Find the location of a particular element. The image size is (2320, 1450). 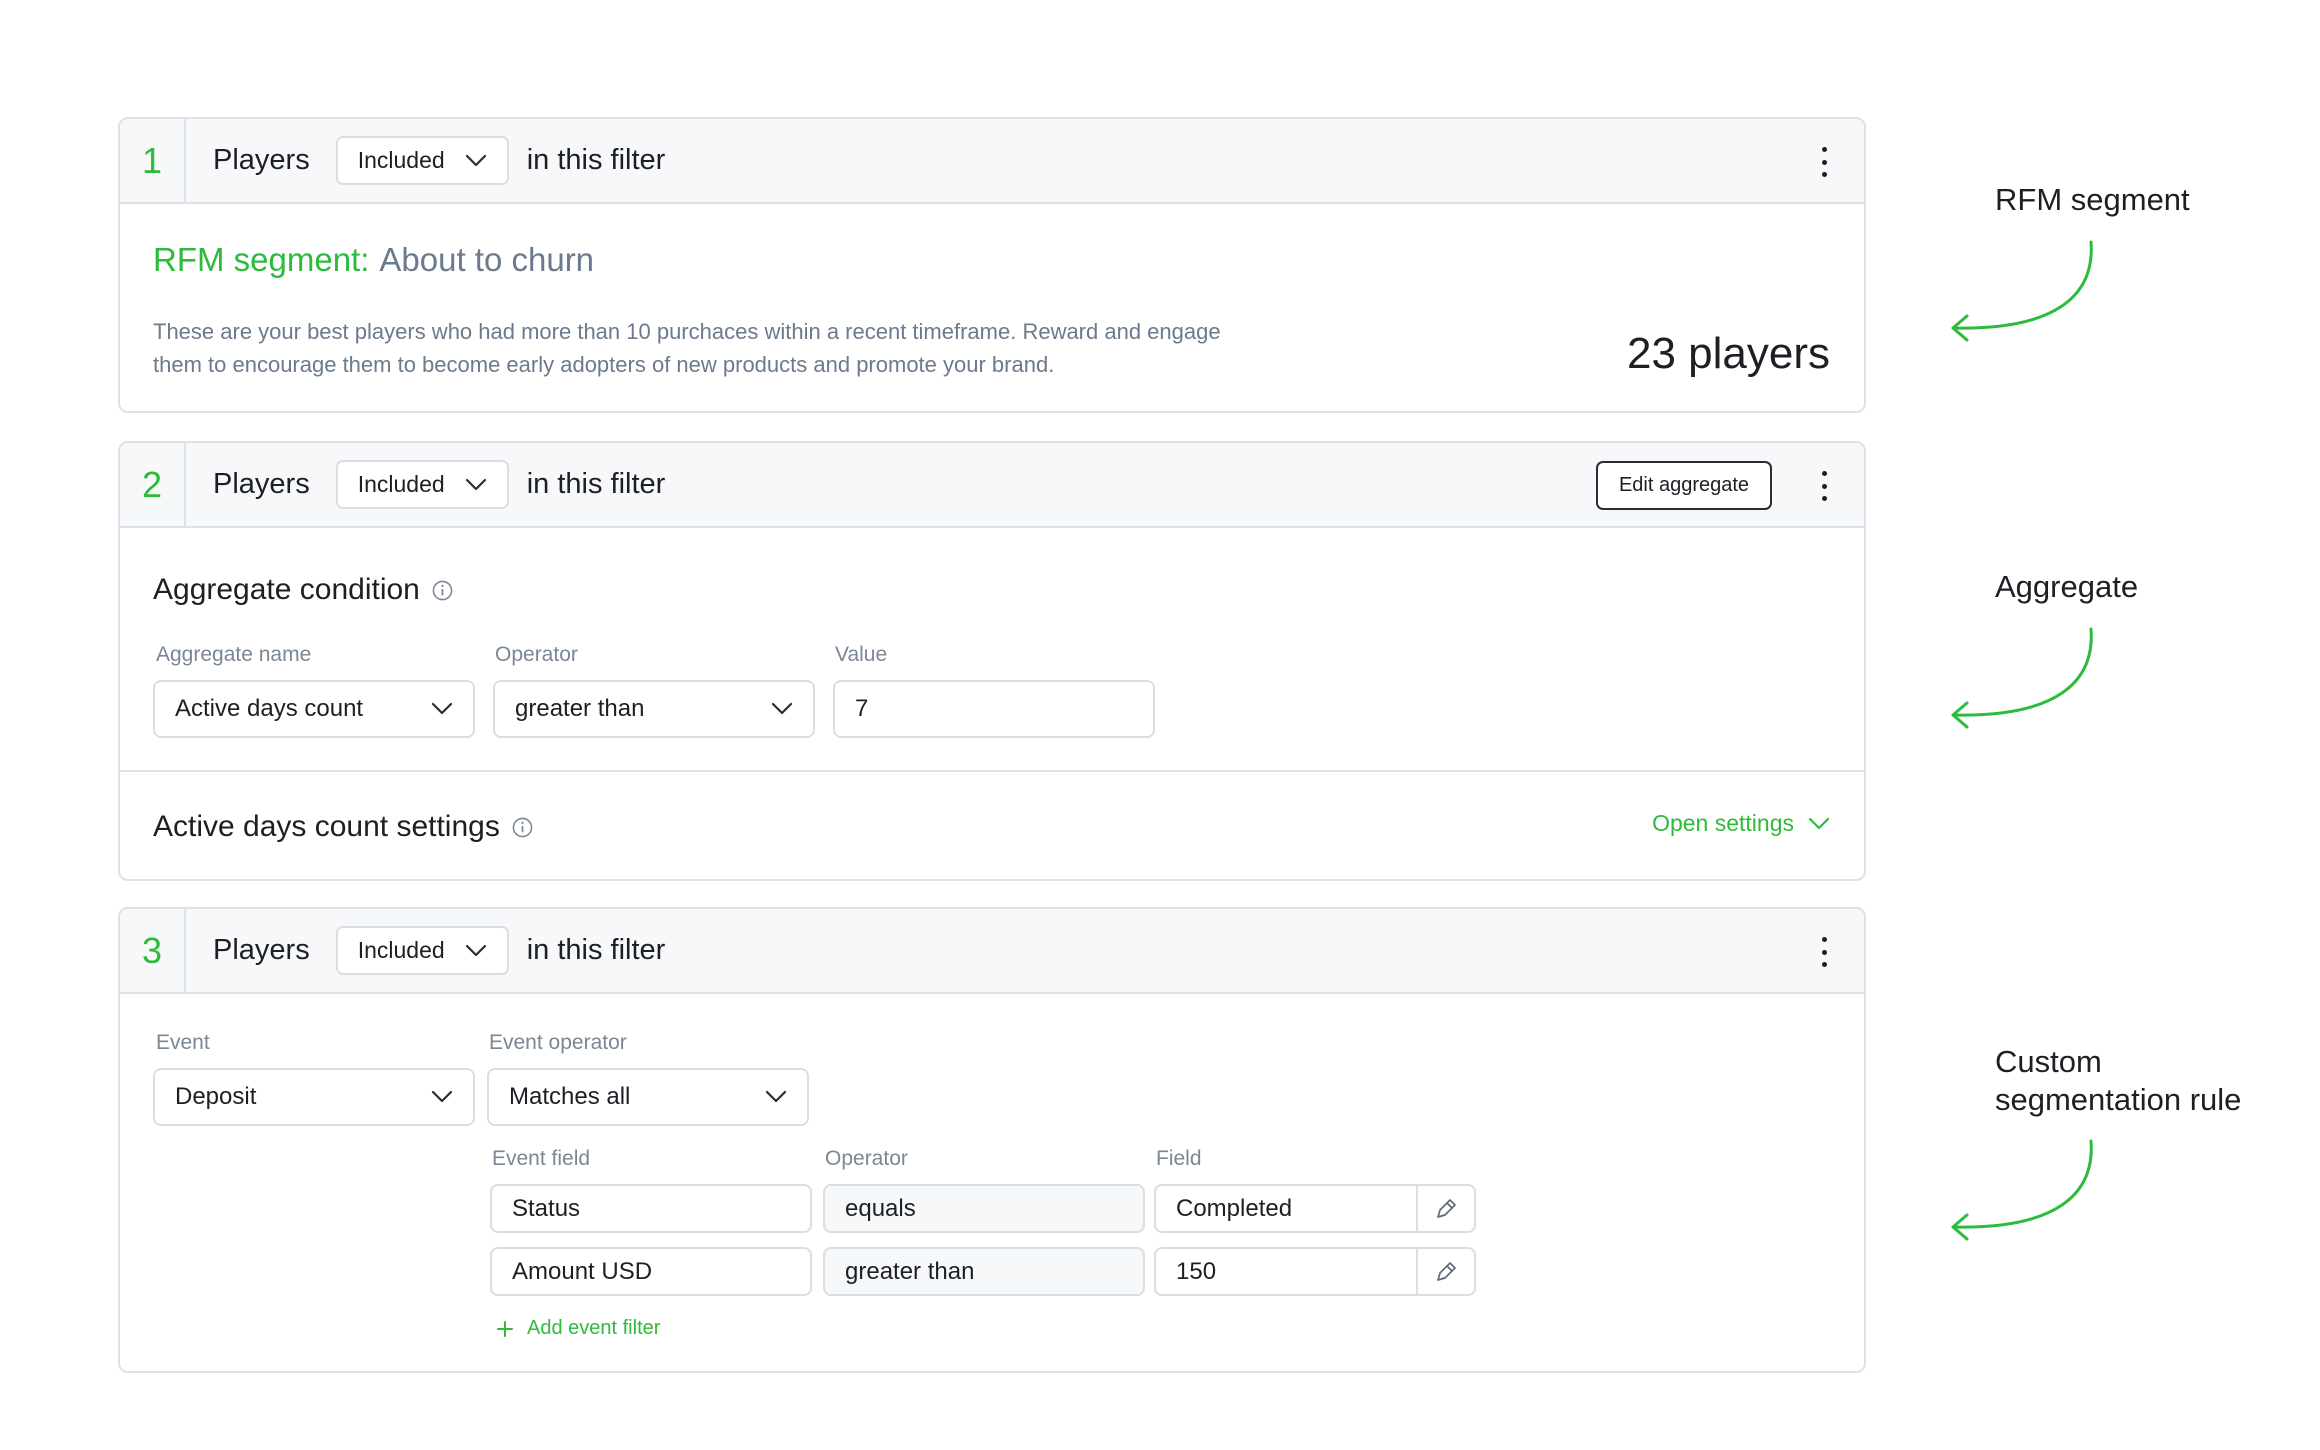

filter-card-header: 3 Players Included in this filter is located at coordinates (992, 951).